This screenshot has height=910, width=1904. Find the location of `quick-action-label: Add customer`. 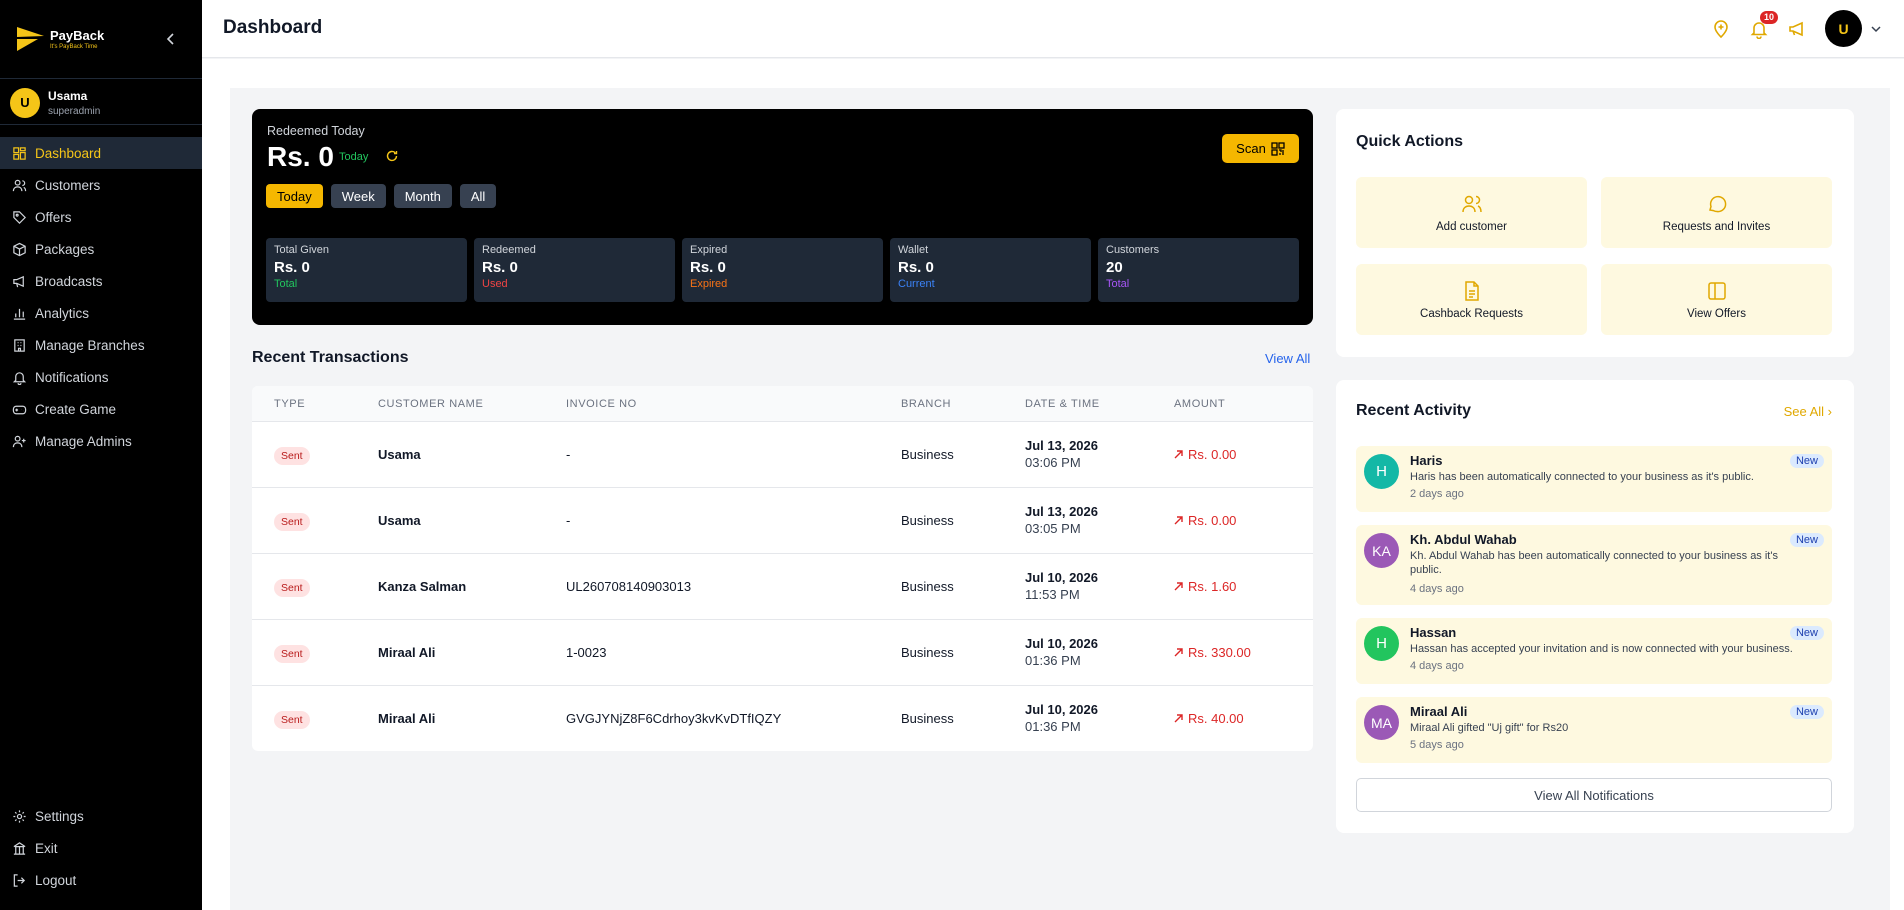

quick-action-label: Add customer is located at coordinates (1471, 226).